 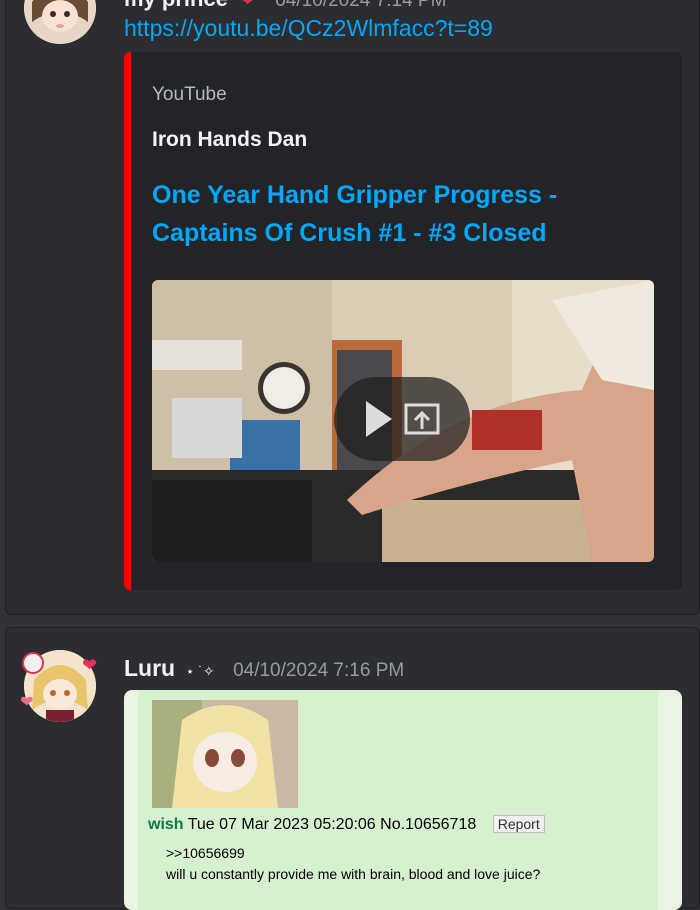 I want to click on report-button: Report, so click(x=518, y=824).